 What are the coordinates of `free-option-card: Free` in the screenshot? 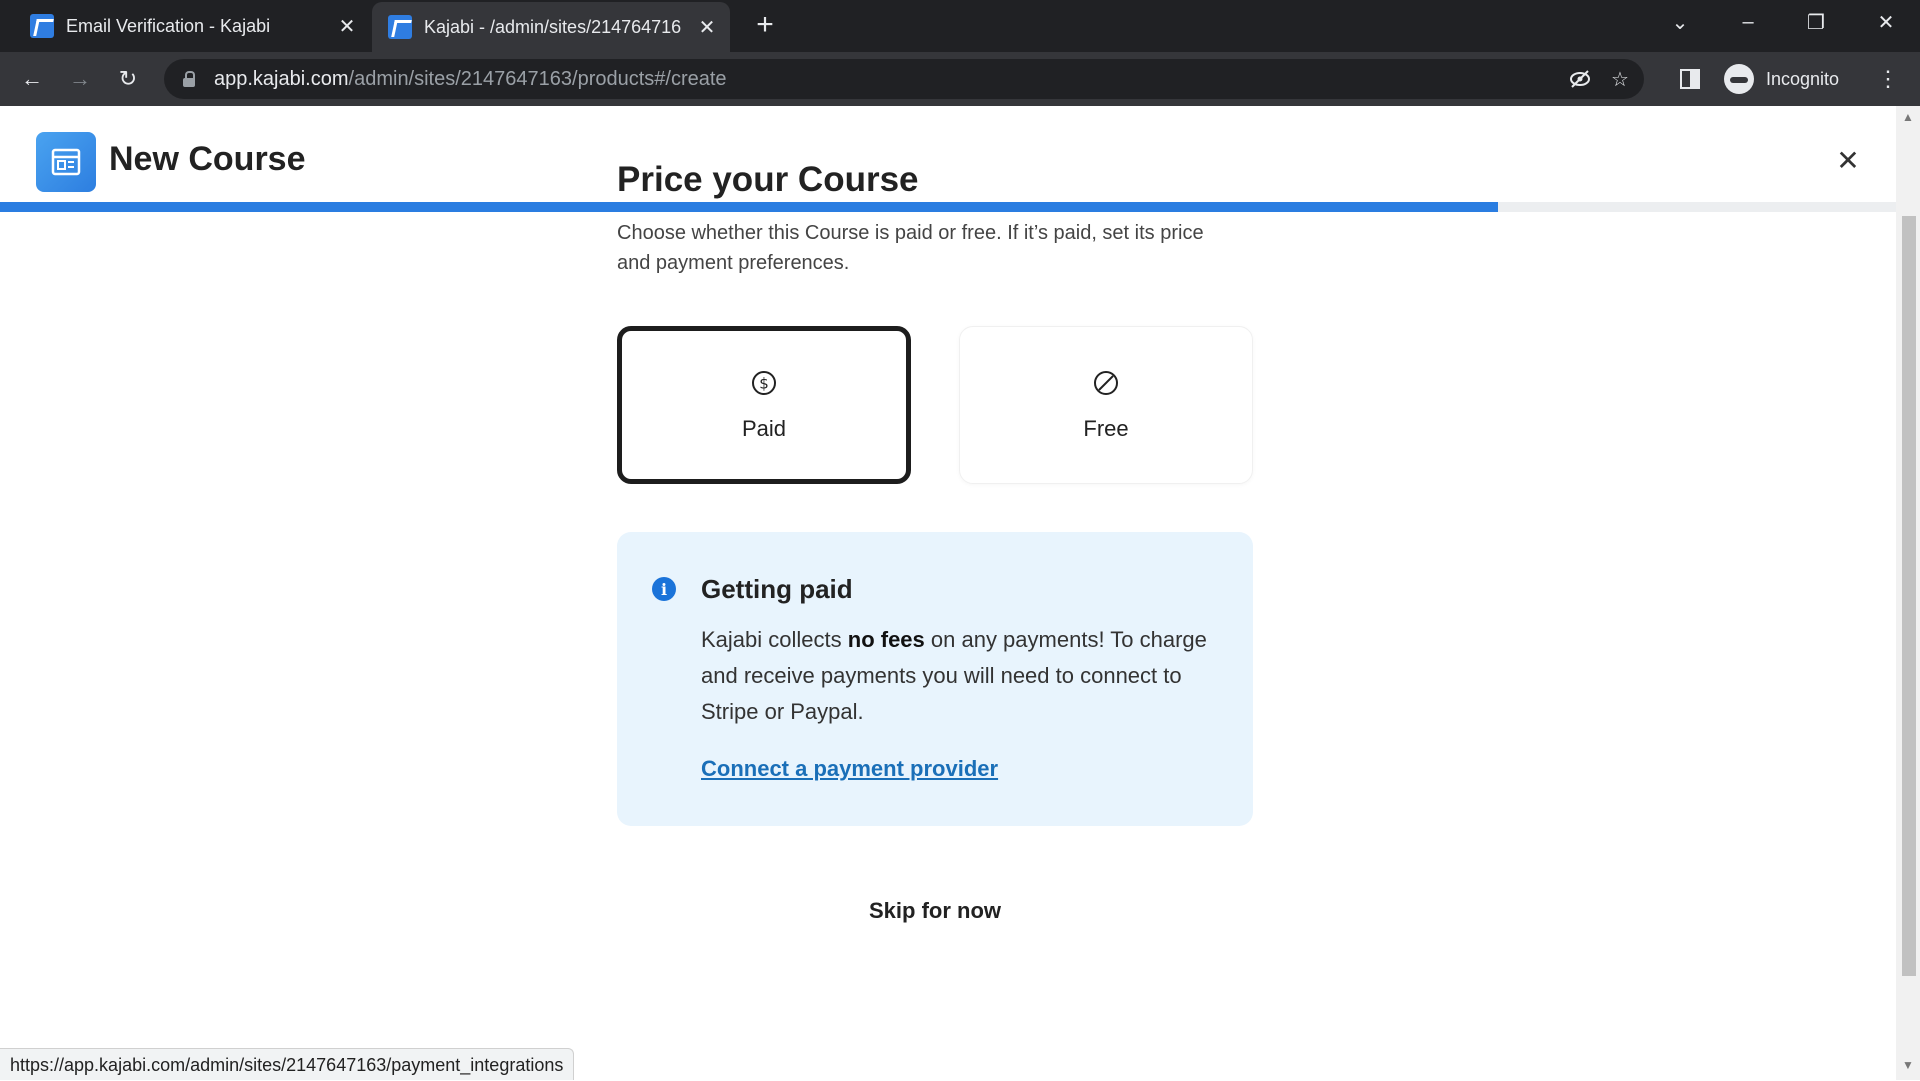 It's located at (1106, 405).